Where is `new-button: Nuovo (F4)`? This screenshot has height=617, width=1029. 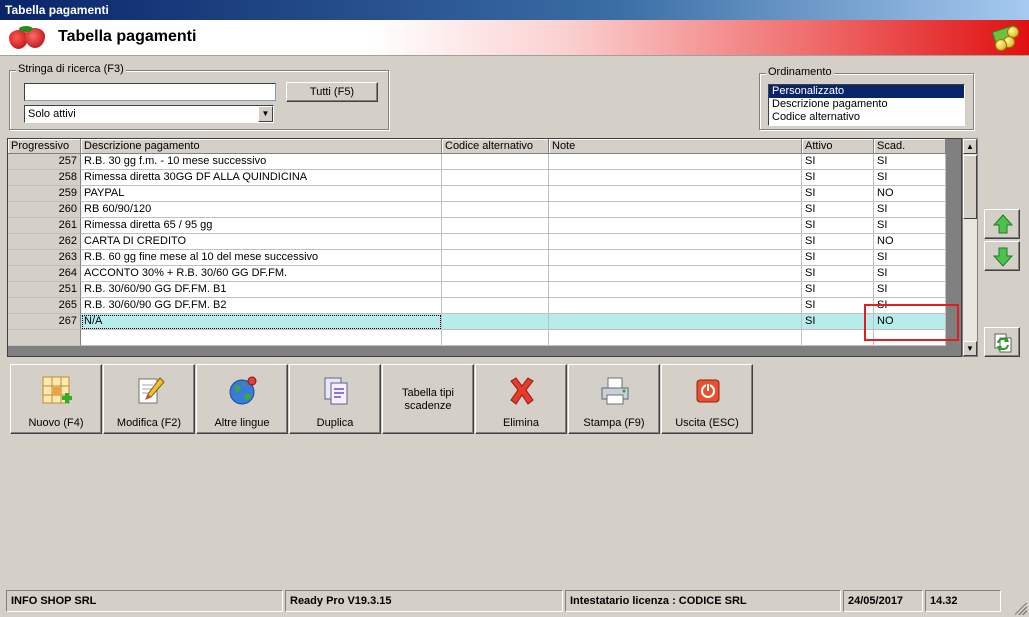
new-button: Nuovo (F4) is located at coordinates (56, 399).